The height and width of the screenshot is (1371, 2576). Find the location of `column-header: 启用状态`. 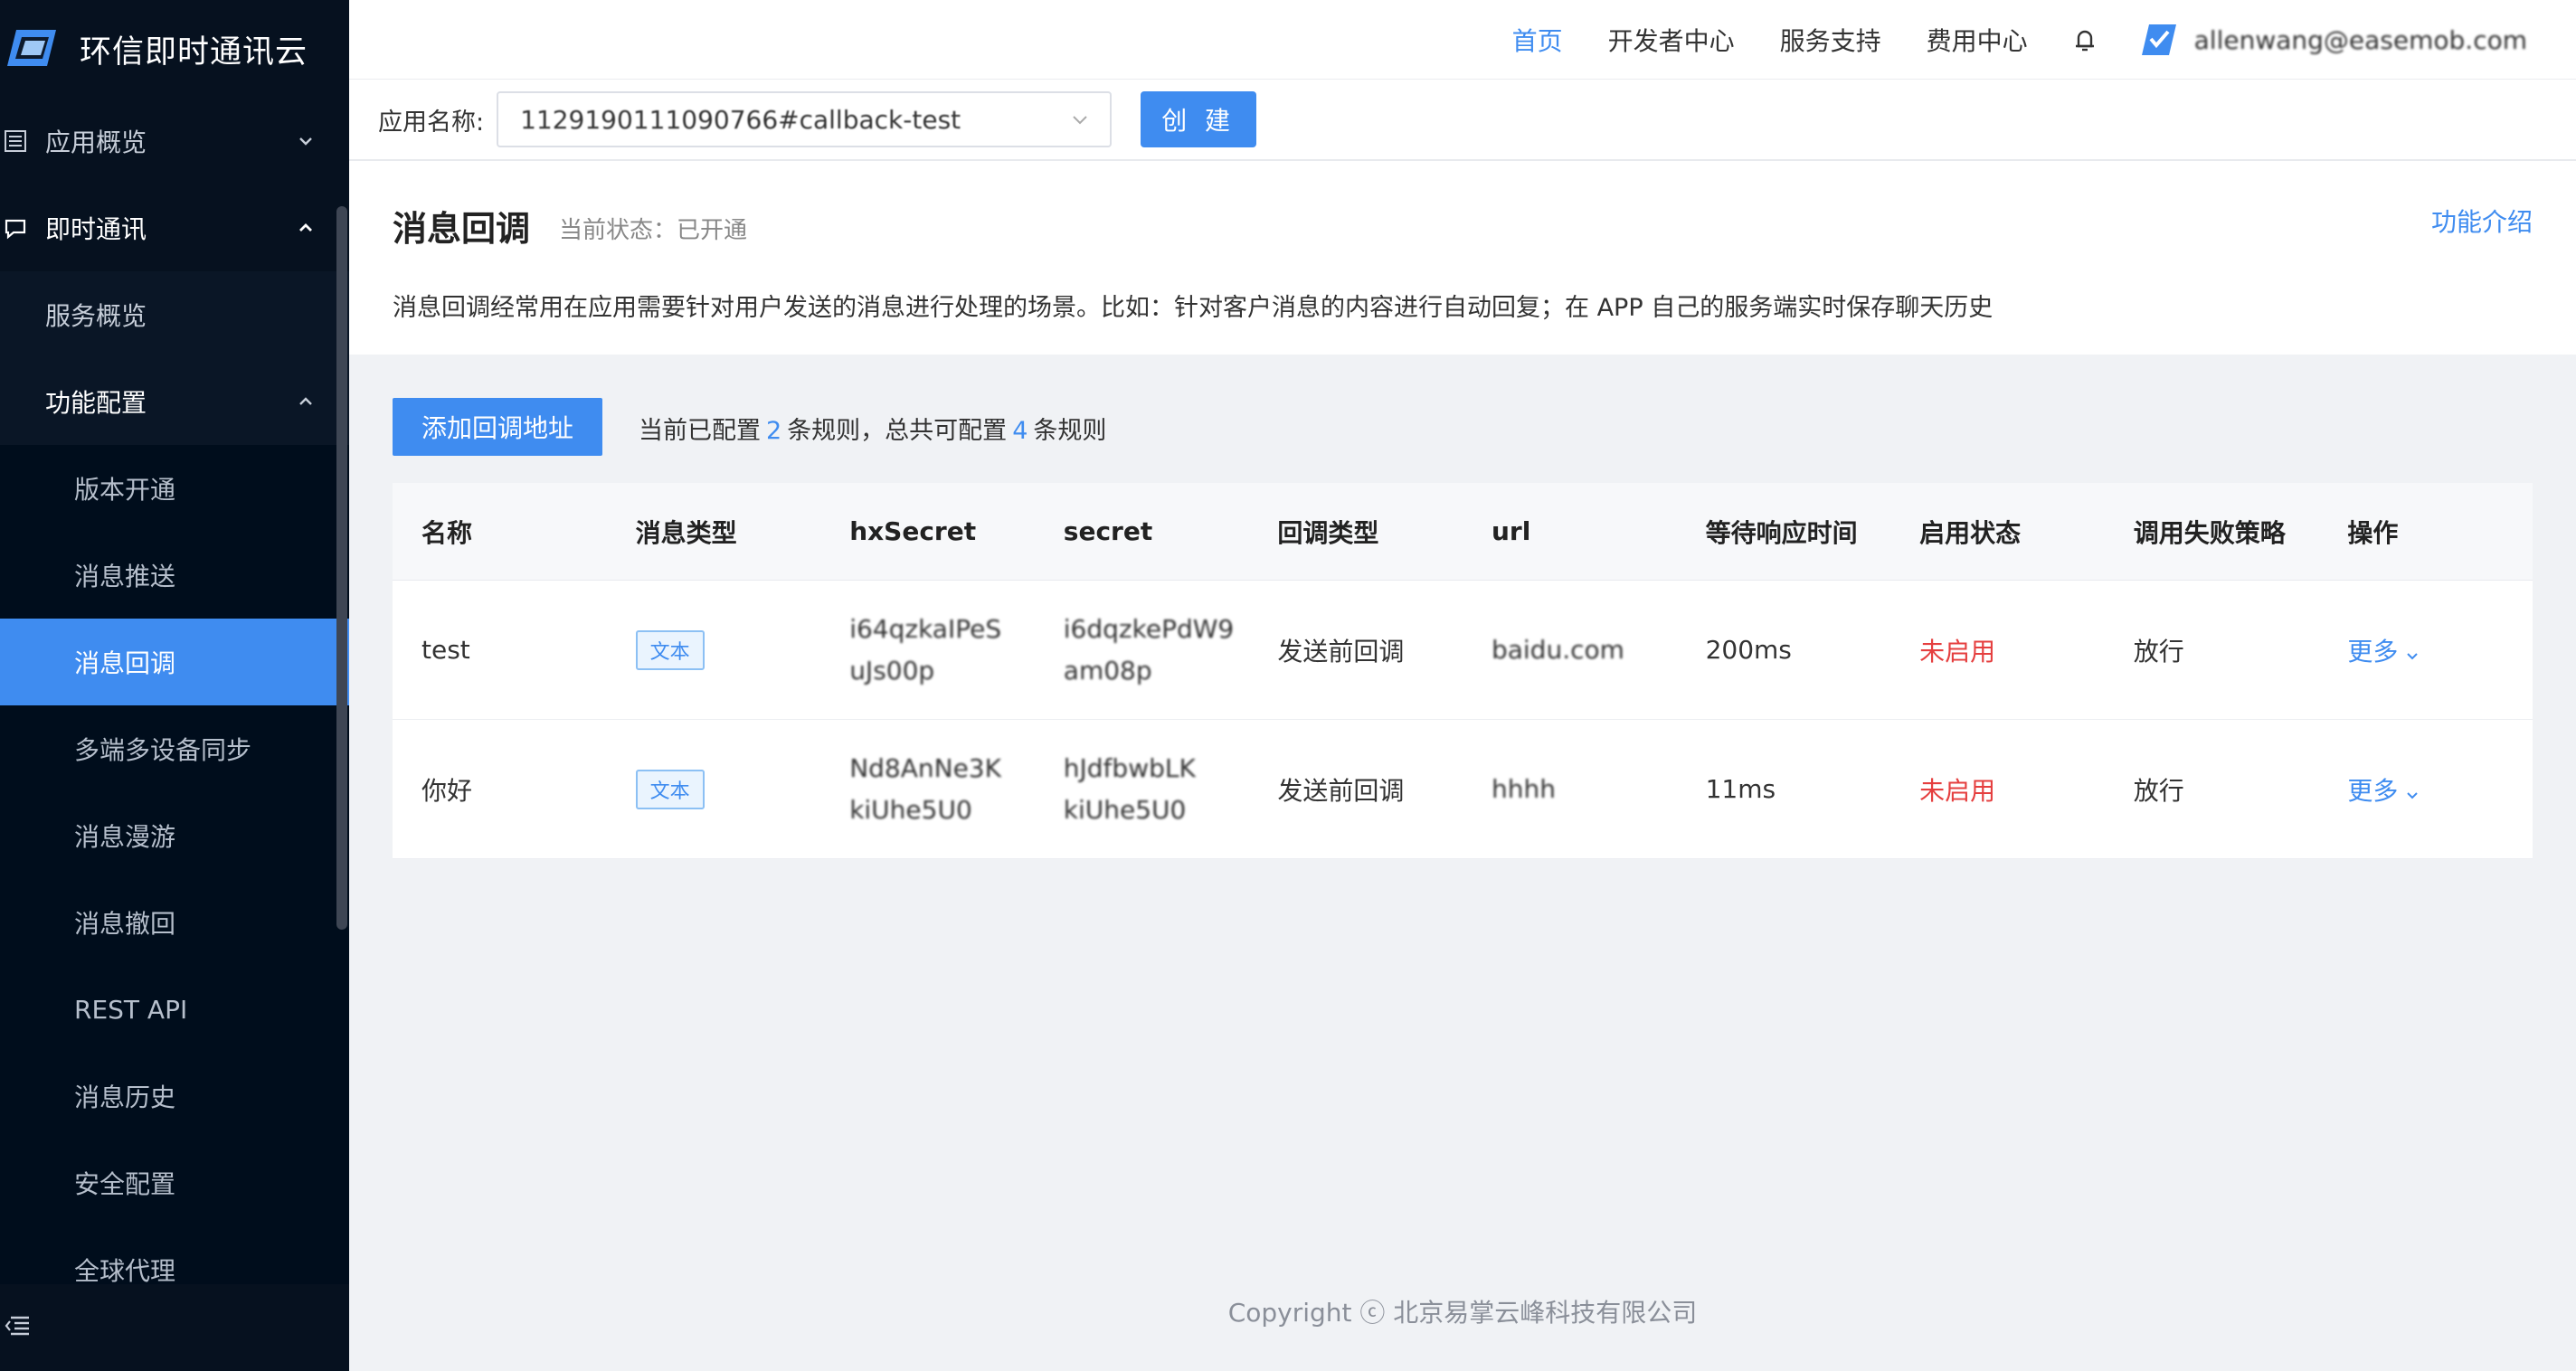

column-header: 启用状态 is located at coordinates (1970, 532).